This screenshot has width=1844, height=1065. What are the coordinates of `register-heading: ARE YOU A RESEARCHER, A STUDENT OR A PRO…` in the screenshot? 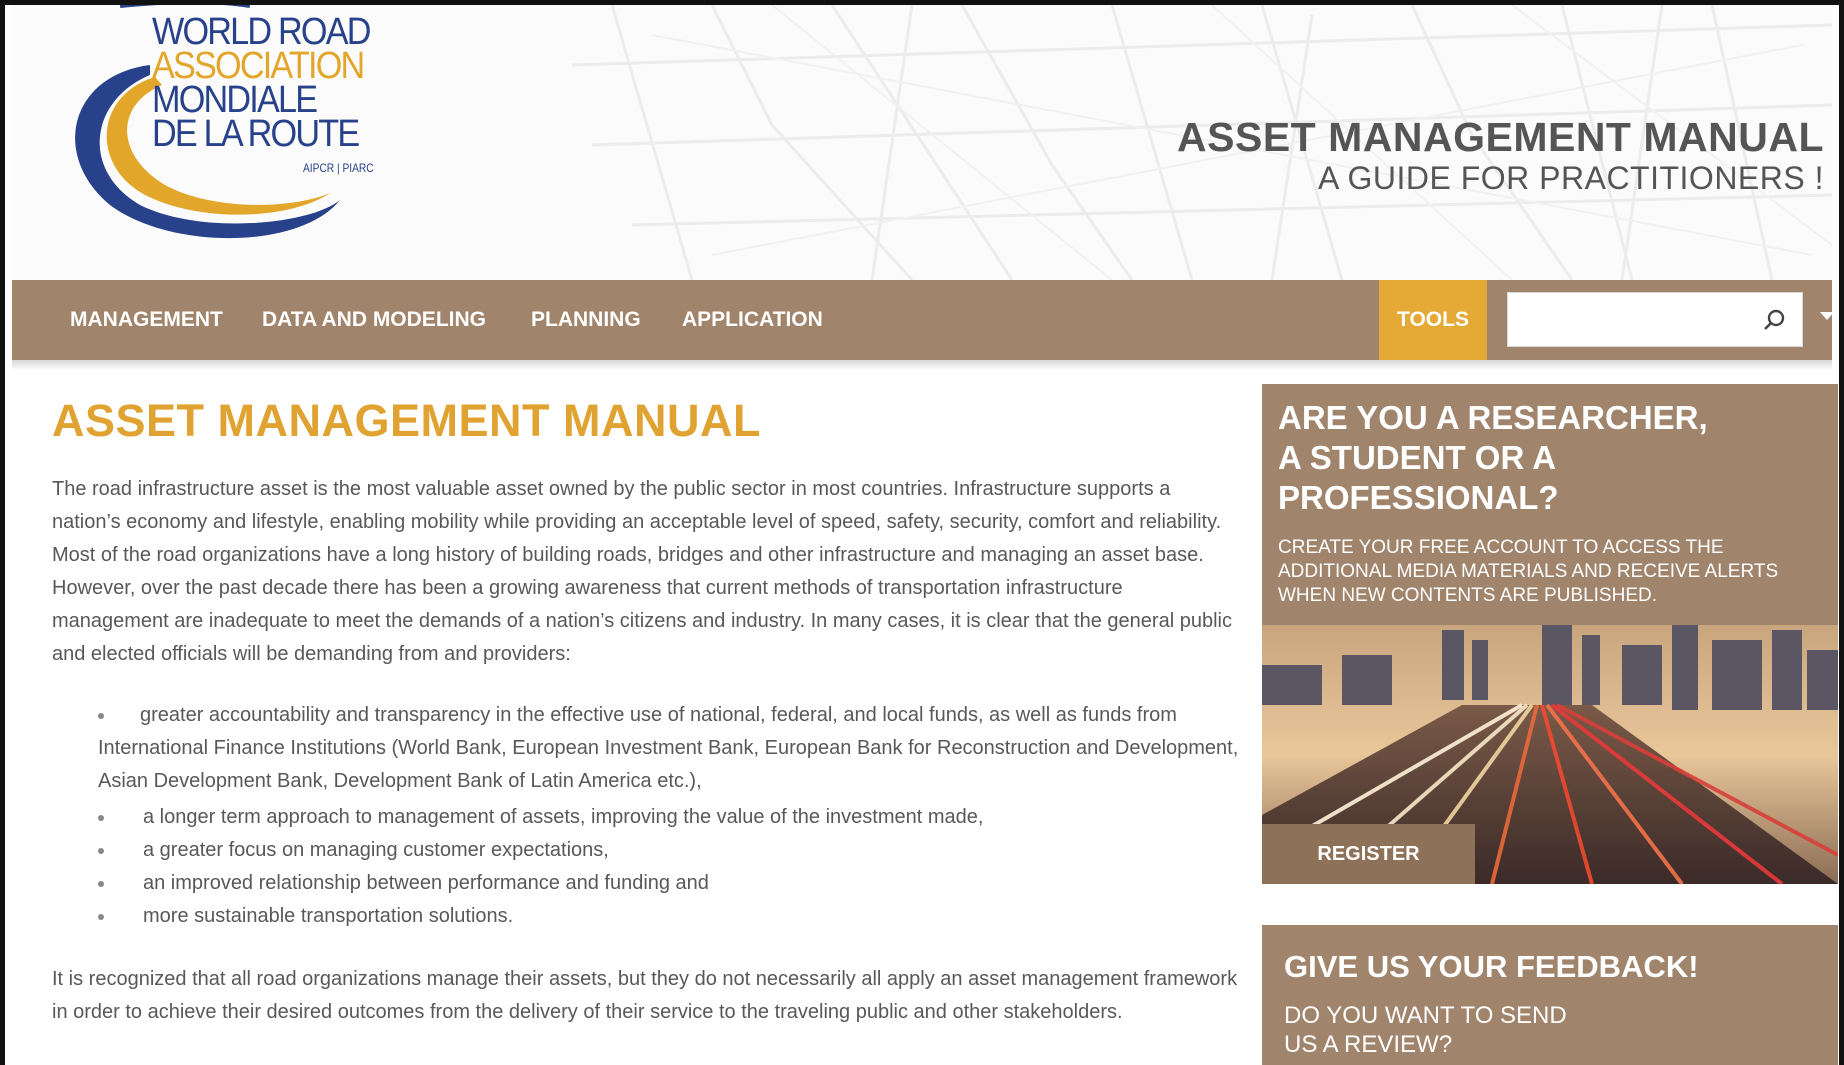 It's located at (1548, 458).